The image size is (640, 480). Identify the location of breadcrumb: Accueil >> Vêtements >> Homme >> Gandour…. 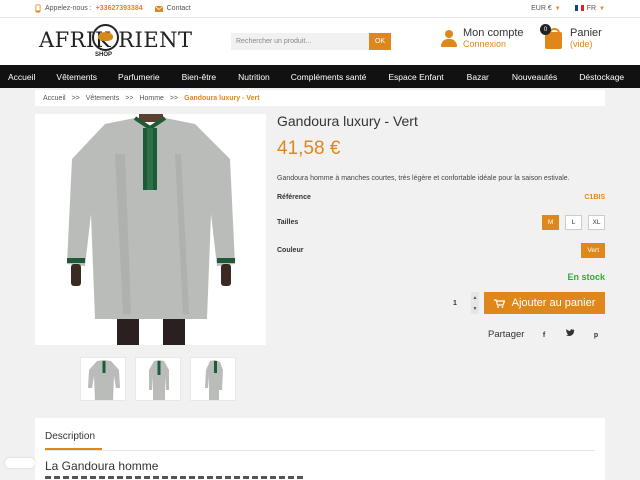
(320, 98).